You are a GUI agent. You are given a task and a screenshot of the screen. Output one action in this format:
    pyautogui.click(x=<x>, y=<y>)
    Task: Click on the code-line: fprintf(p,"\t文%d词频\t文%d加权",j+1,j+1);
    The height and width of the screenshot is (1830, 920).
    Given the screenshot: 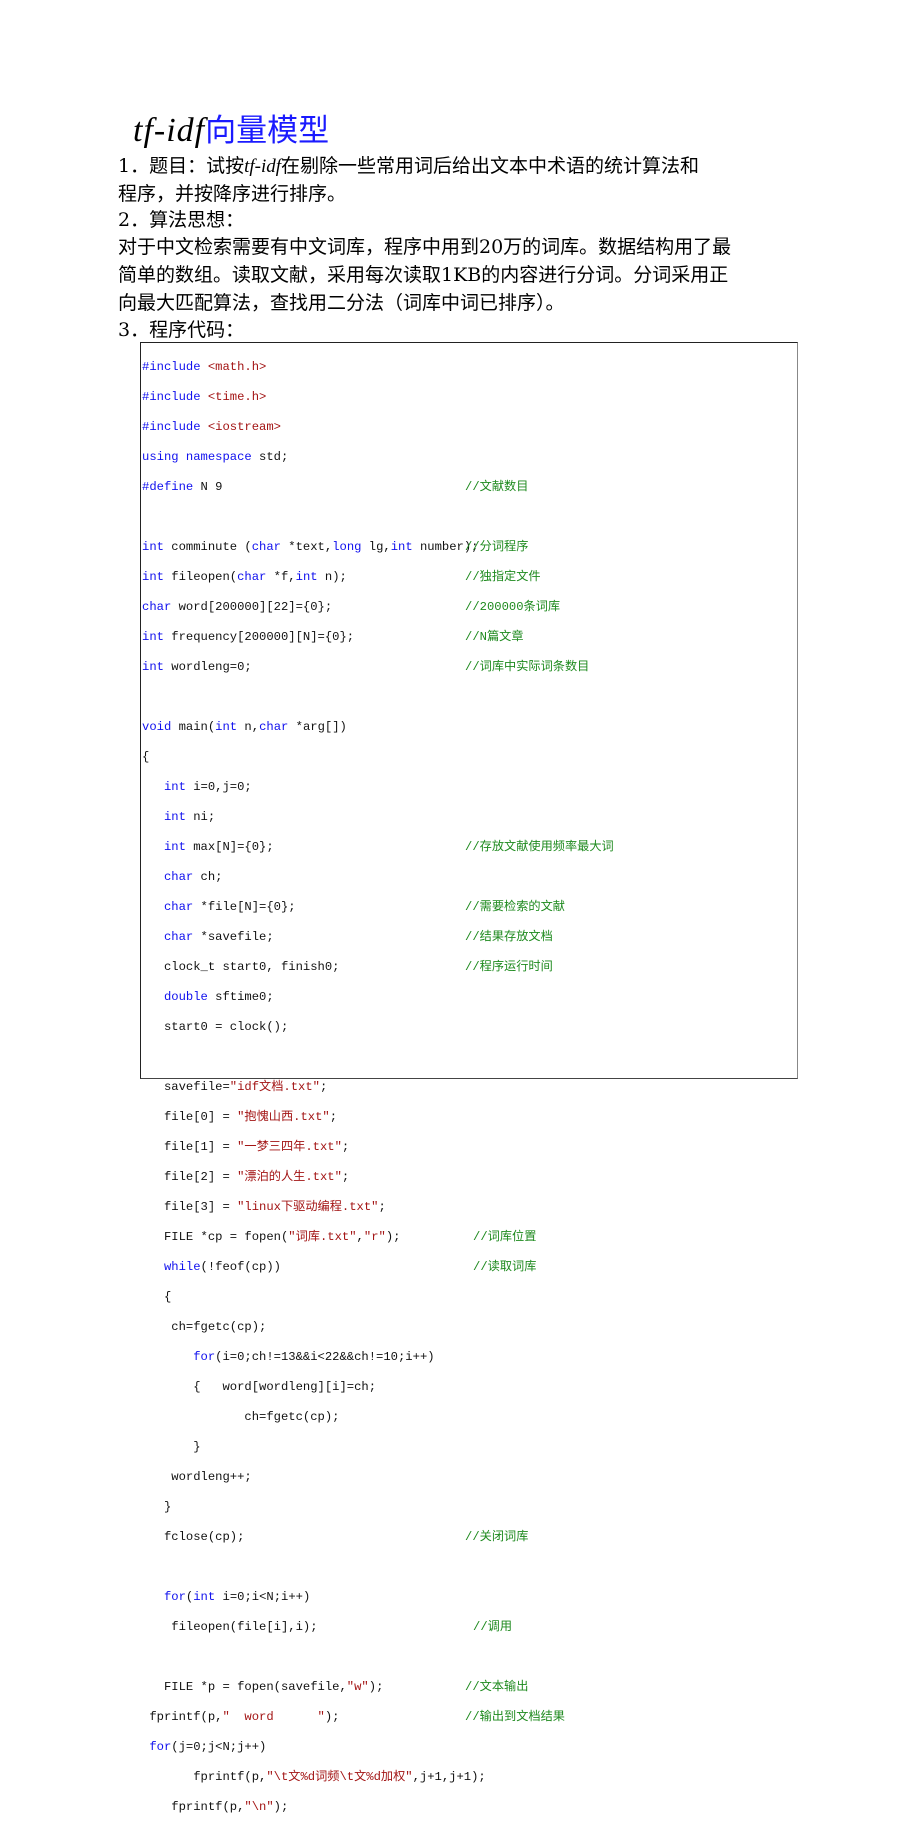 What is the action you would take?
    pyautogui.click(x=314, y=1777)
    